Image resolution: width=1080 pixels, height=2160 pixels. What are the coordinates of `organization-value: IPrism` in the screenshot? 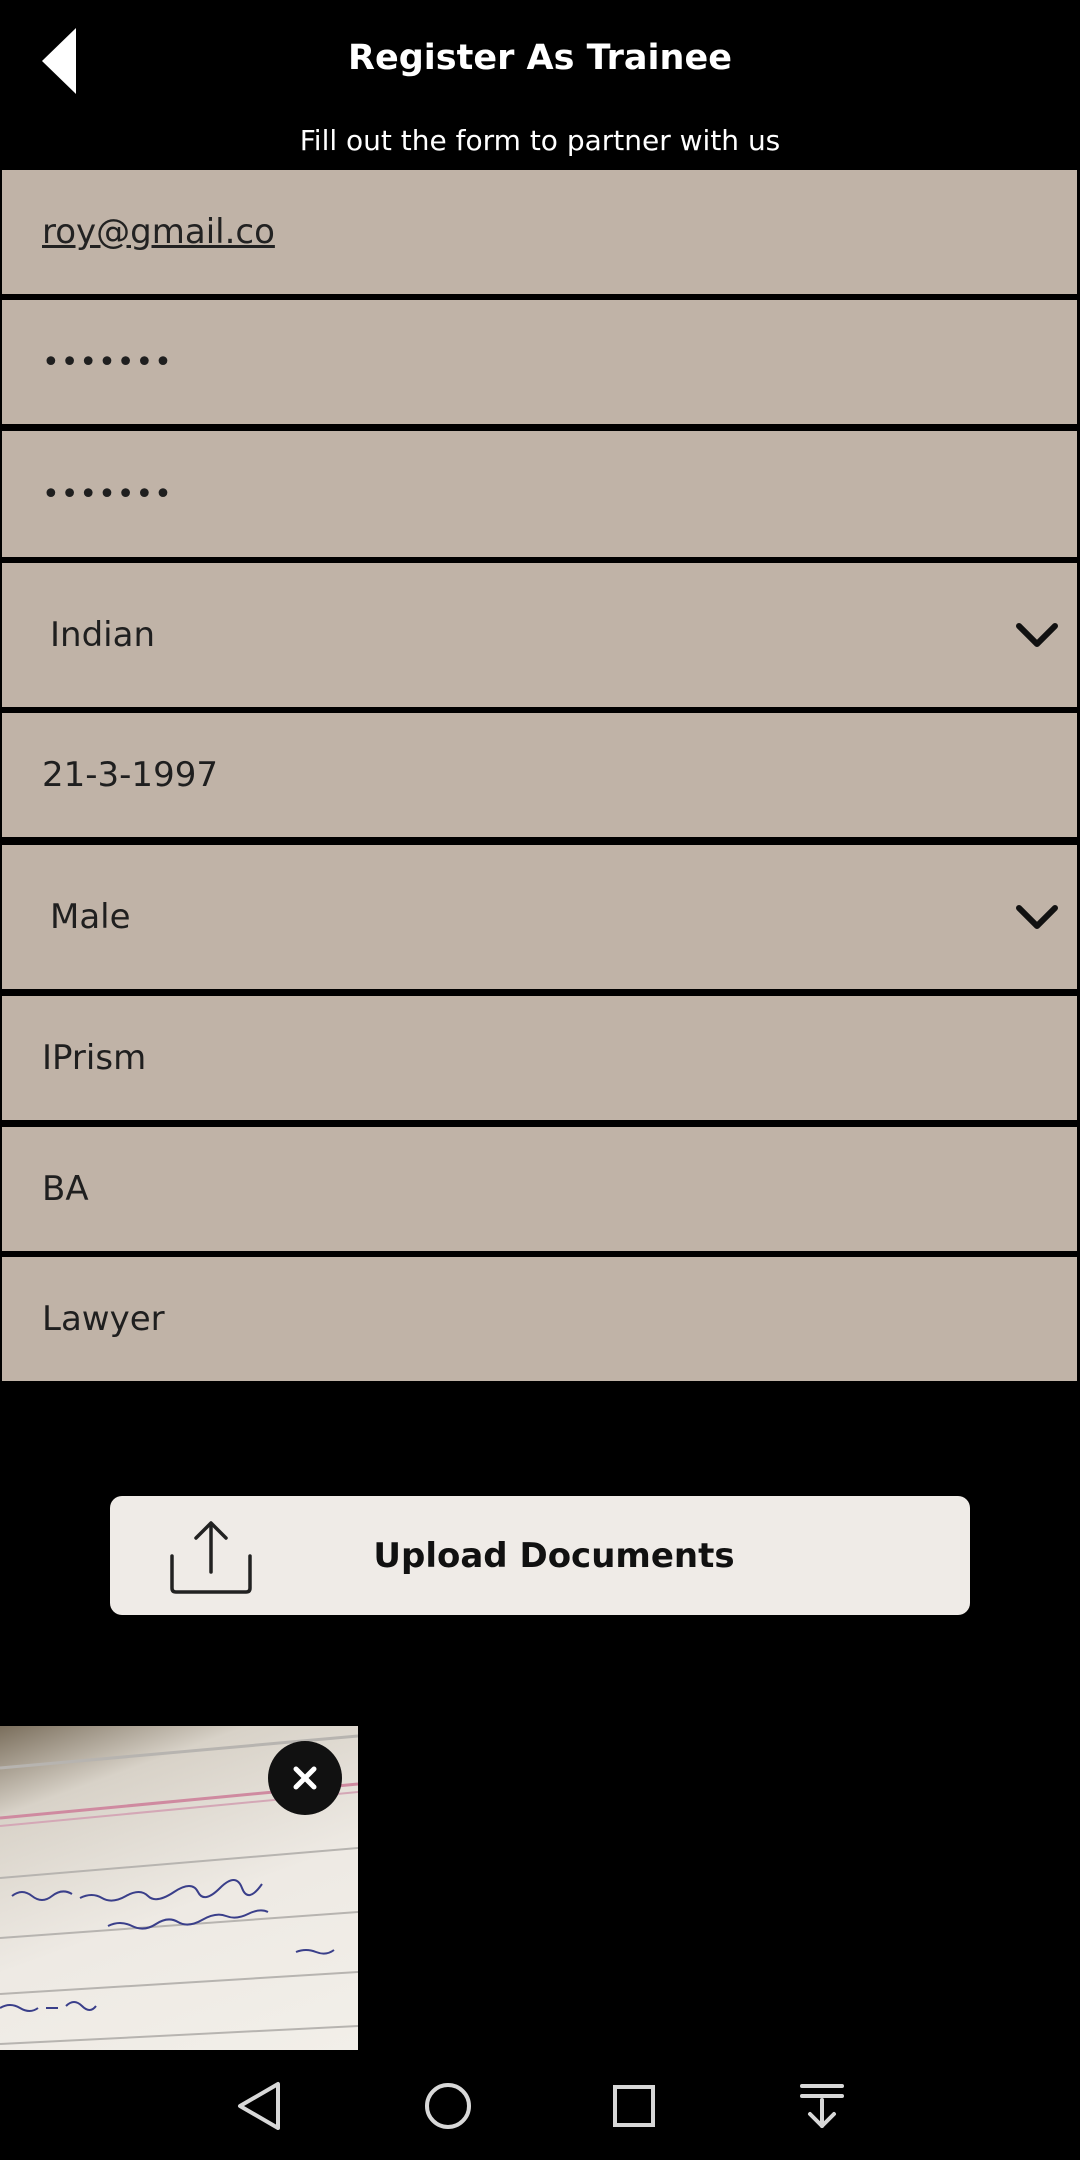 It's located at (94, 1058).